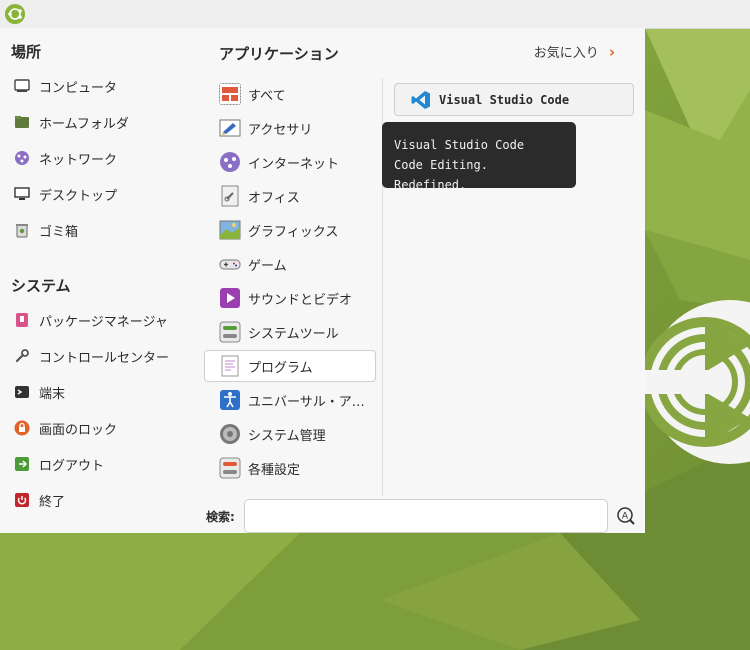 Image resolution: width=750 pixels, height=650 pixels. What do you see at coordinates (22, 320) in the screenshot?
I see `package-manager-icon` at bounding box center [22, 320].